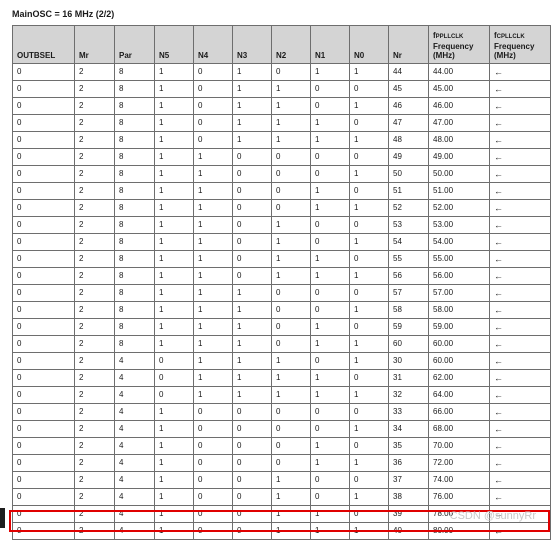  I want to click on cell-nr: 40, so click(408, 531).